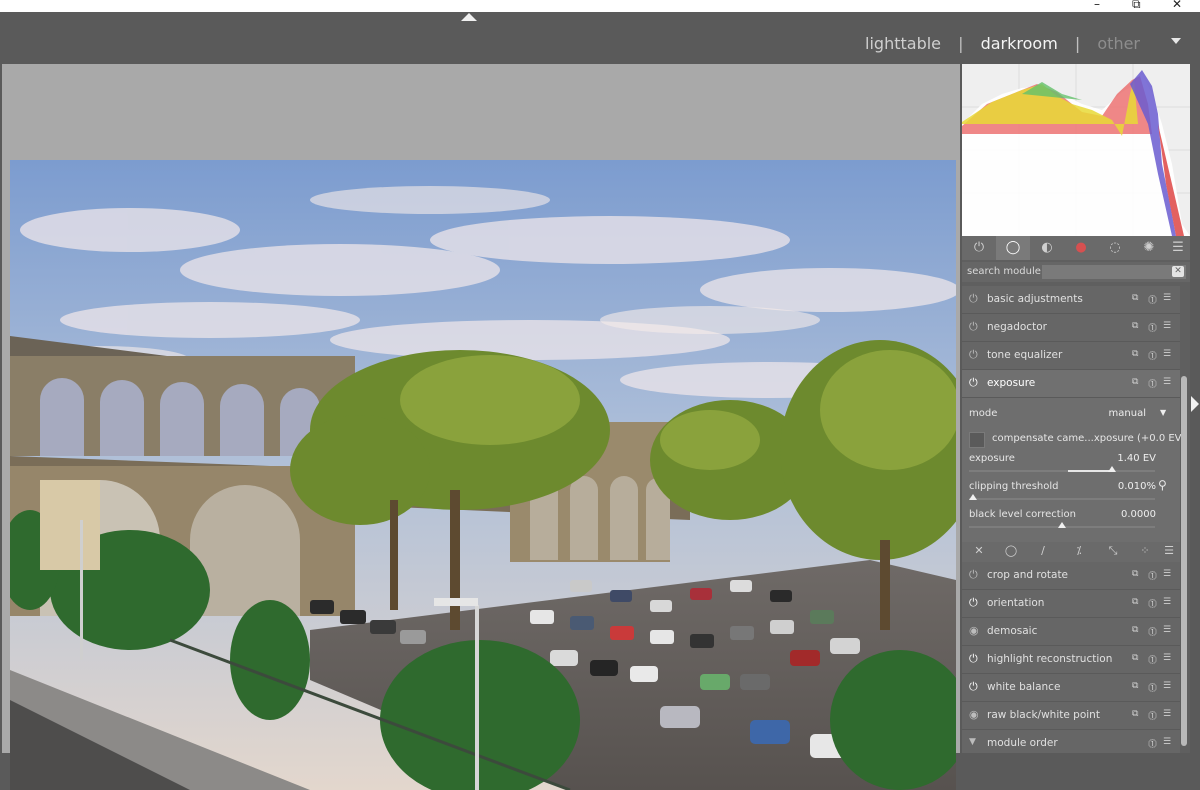 The height and width of the screenshot is (790, 1200). What do you see at coordinates (1090, 471) in the screenshot?
I see `exposure-slider-fill` at bounding box center [1090, 471].